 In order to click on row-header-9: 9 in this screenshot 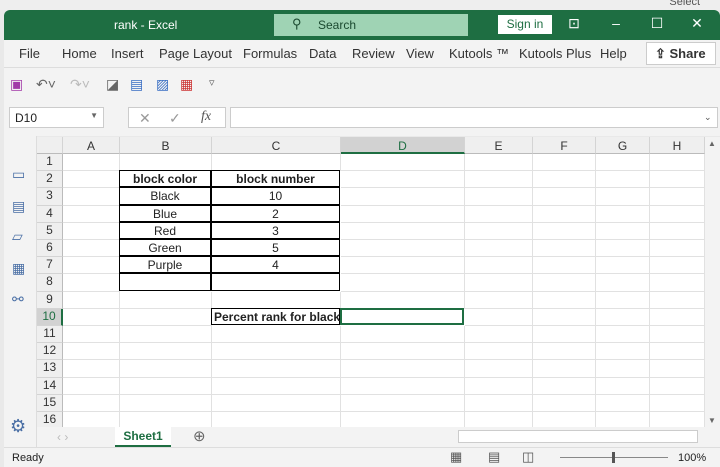, I will do `click(50, 300)`.